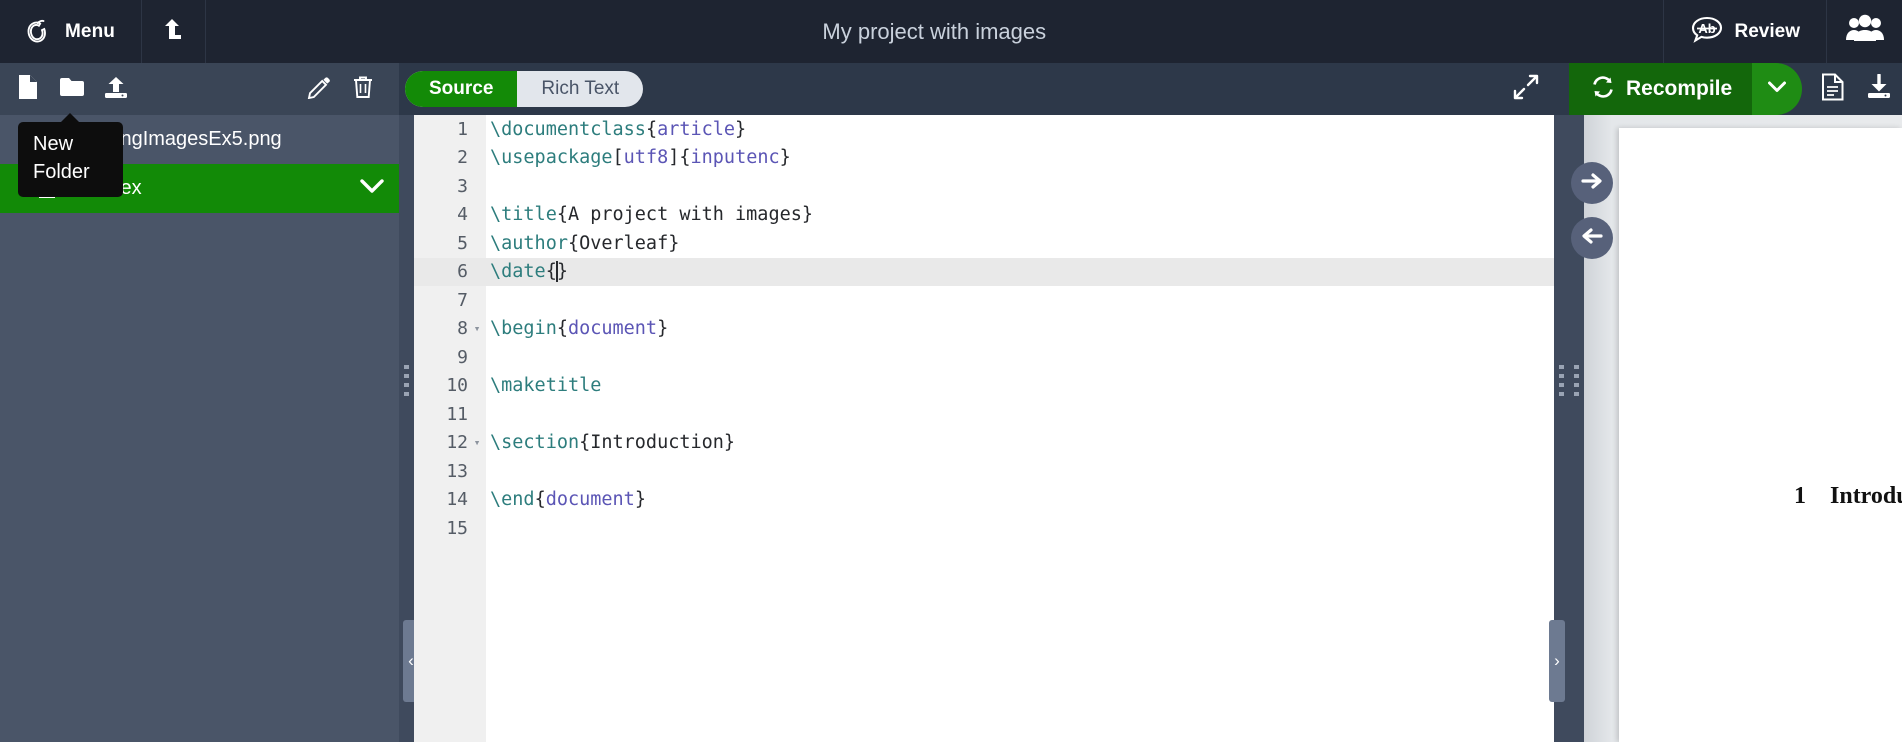 The height and width of the screenshot is (742, 1902). What do you see at coordinates (462, 300) in the screenshot?
I see `line-number: 7` at bounding box center [462, 300].